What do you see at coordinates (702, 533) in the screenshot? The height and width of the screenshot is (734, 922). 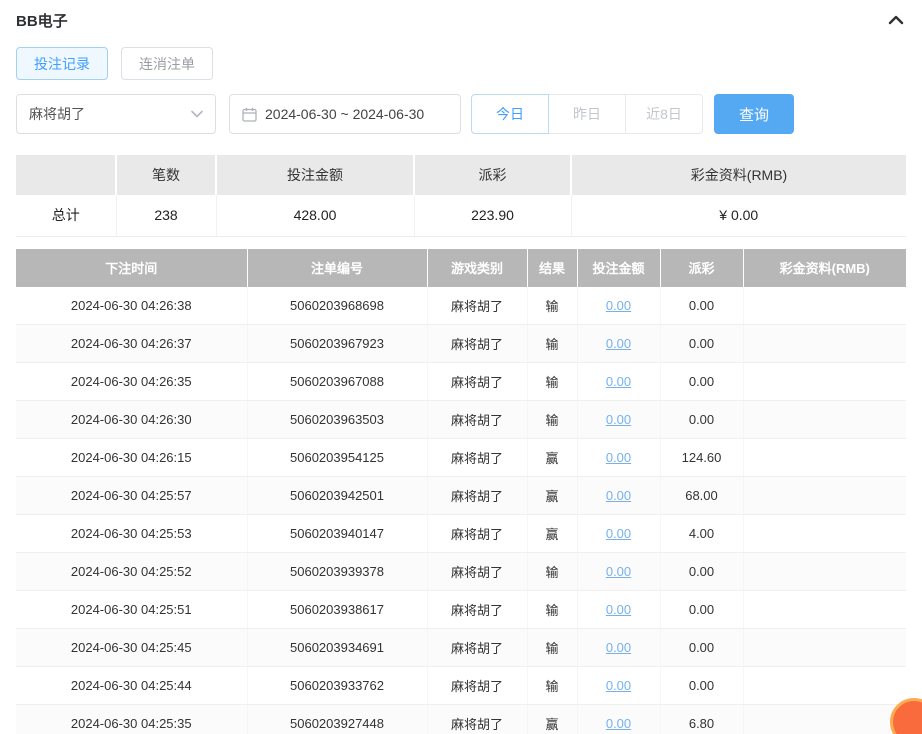 I see `cell-payout: 4.00` at bounding box center [702, 533].